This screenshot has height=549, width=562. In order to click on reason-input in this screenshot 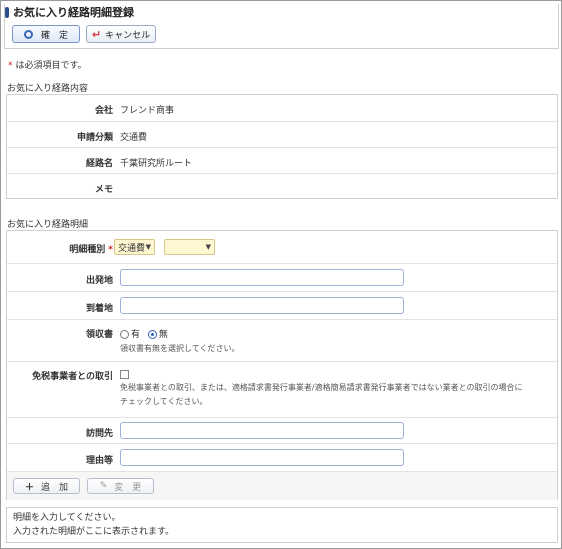, I will do `click(262, 457)`.